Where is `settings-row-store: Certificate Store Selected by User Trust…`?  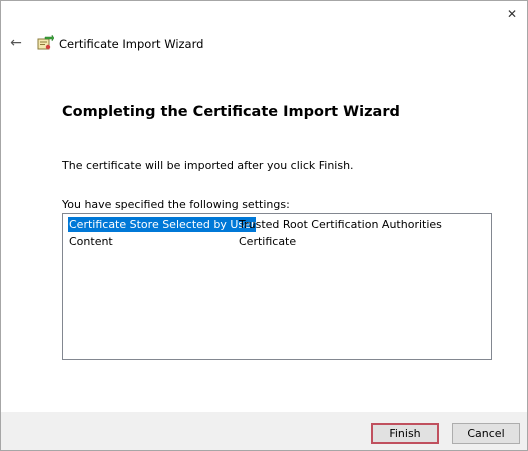 settings-row-store: Certificate Store Selected by User Trust… is located at coordinates (278, 224).